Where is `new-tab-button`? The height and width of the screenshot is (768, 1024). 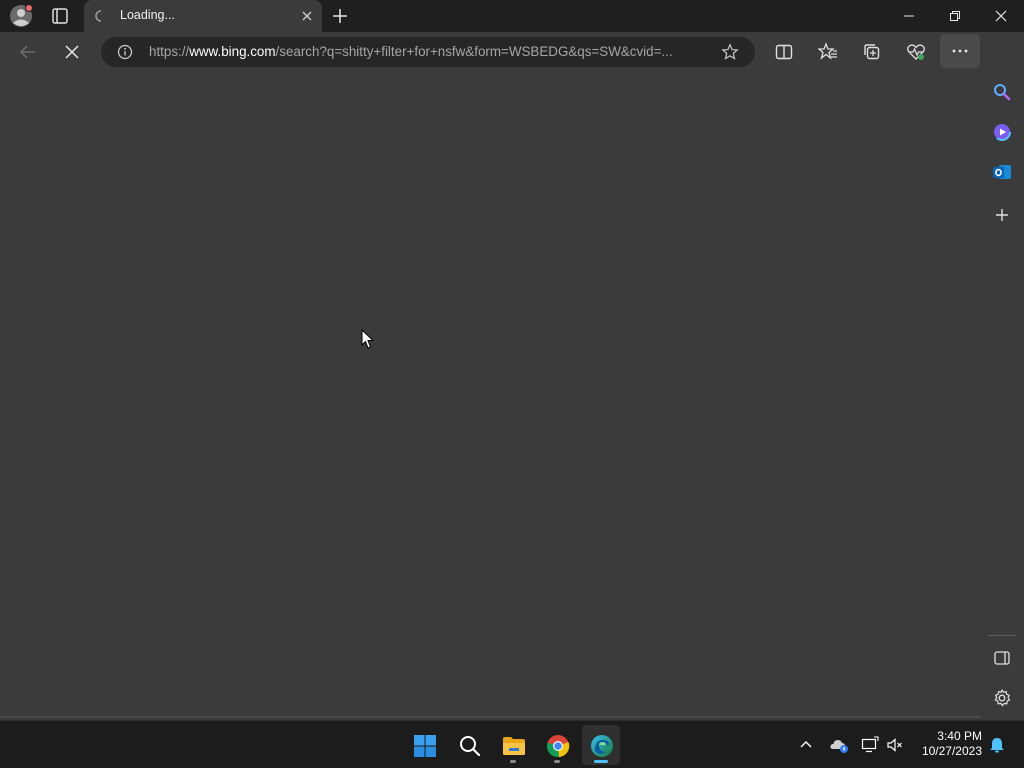
new-tab-button is located at coordinates (340, 16).